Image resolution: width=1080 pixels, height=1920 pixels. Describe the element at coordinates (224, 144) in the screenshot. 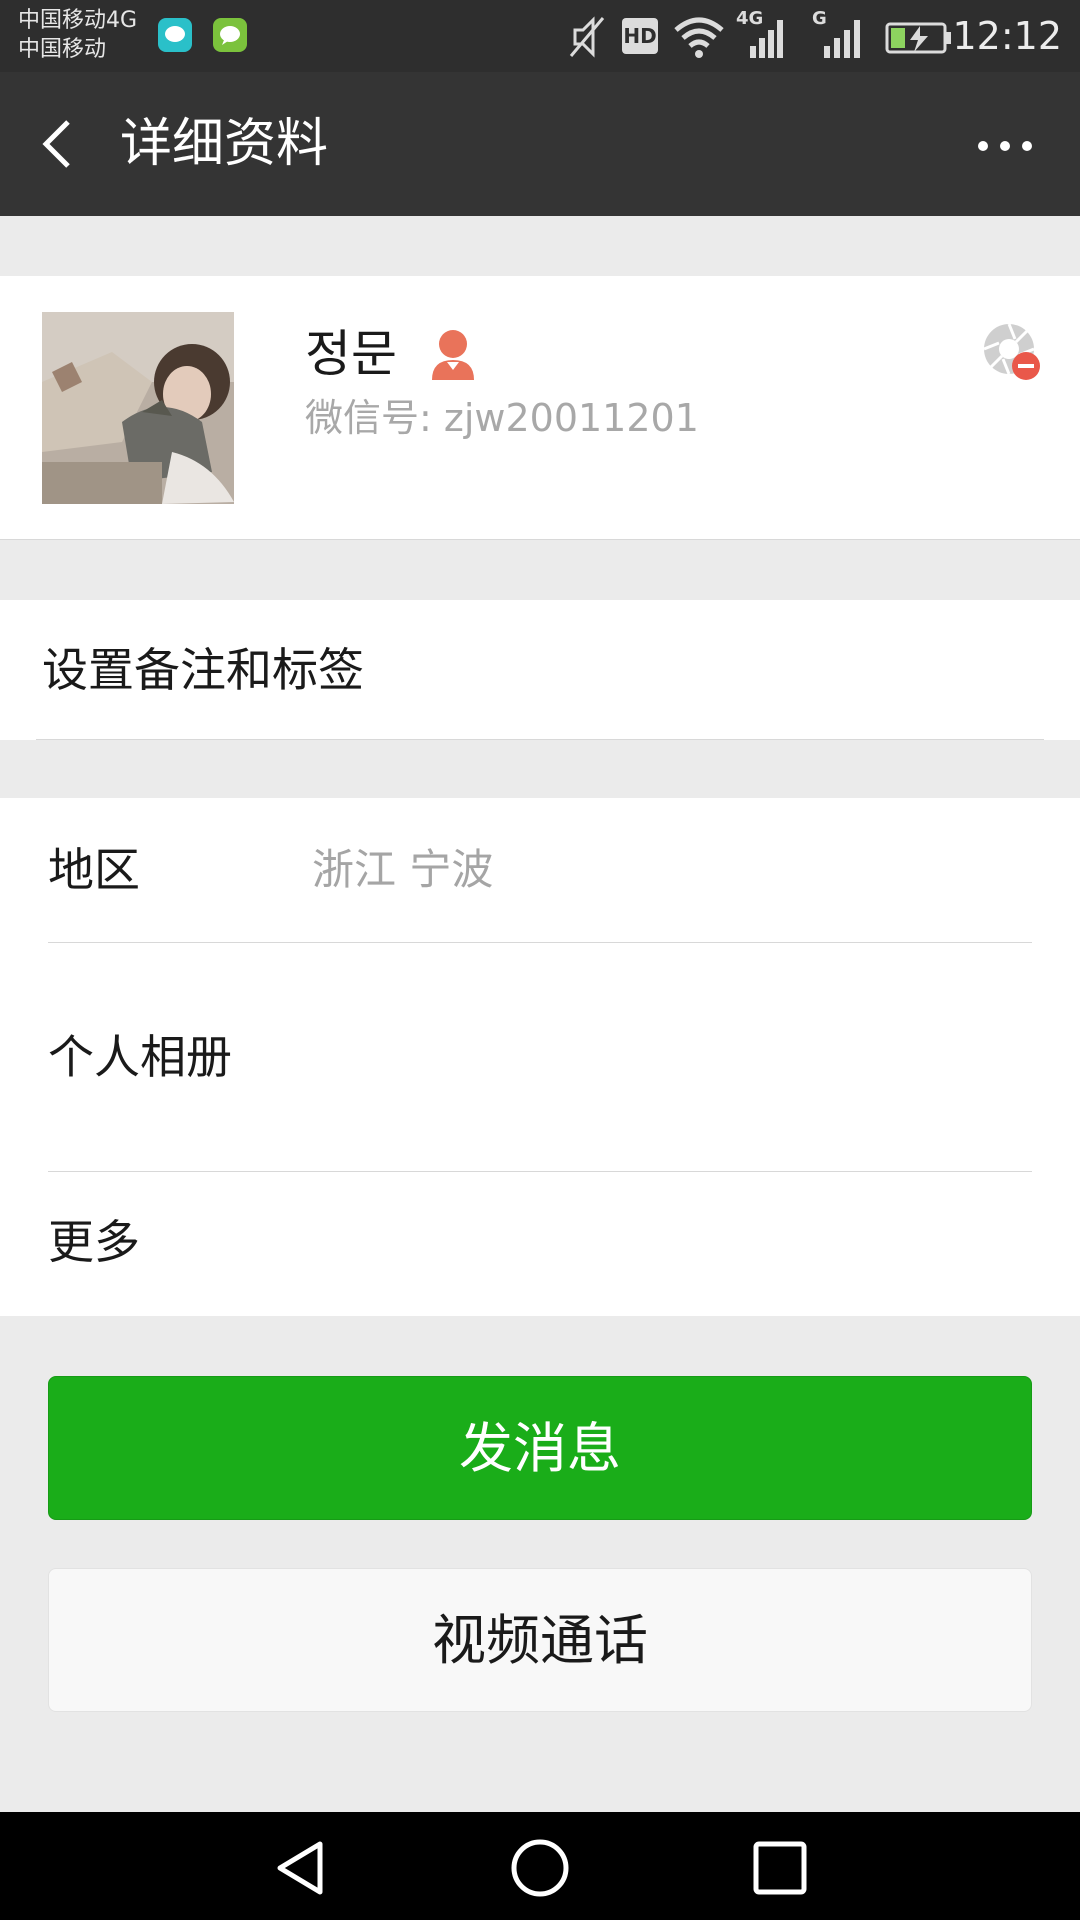

I see `page-title: 详细资料` at that location.